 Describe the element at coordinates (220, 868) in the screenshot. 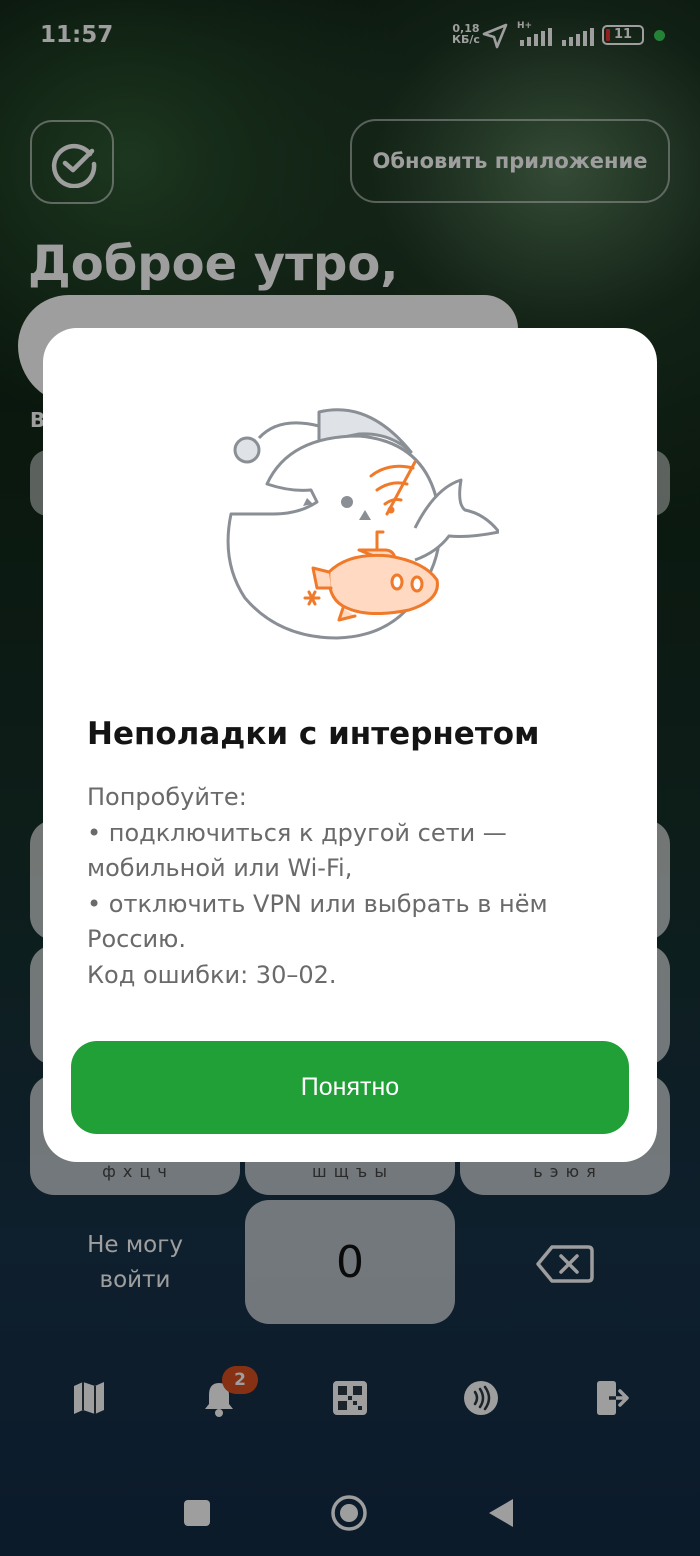

I see `dialog-message-line: мобильной или Wi-Fi,` at that location.